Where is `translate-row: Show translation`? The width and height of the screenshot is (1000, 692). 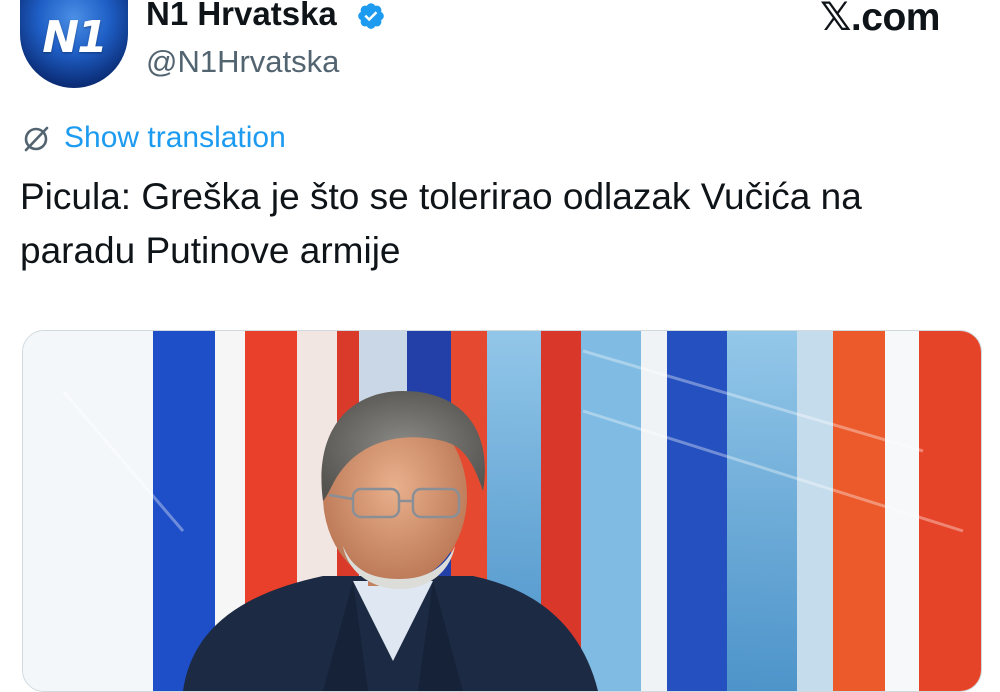 translate-row: Show translation is located at coordinates (153, 138).